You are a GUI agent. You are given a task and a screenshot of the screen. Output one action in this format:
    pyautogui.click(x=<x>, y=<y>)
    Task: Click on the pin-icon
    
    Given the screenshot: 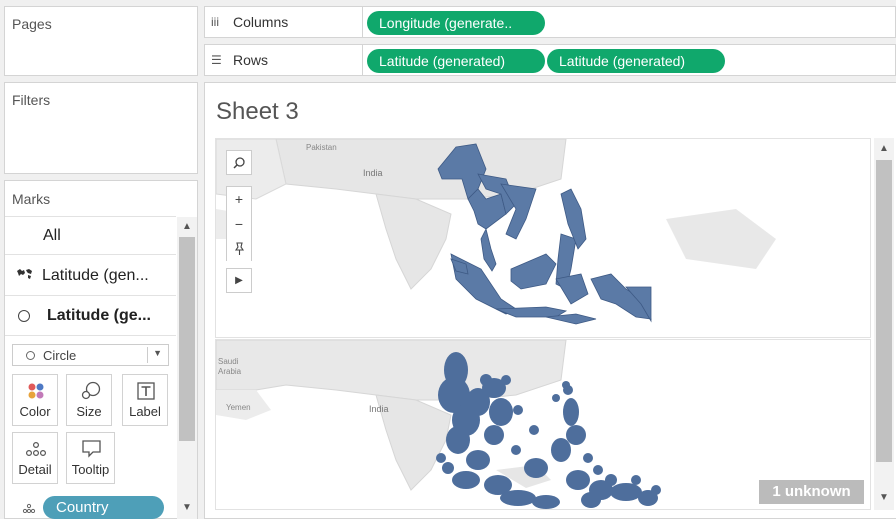 What is the action you would take?
    pyautogui.click(x=239, y=248)
    